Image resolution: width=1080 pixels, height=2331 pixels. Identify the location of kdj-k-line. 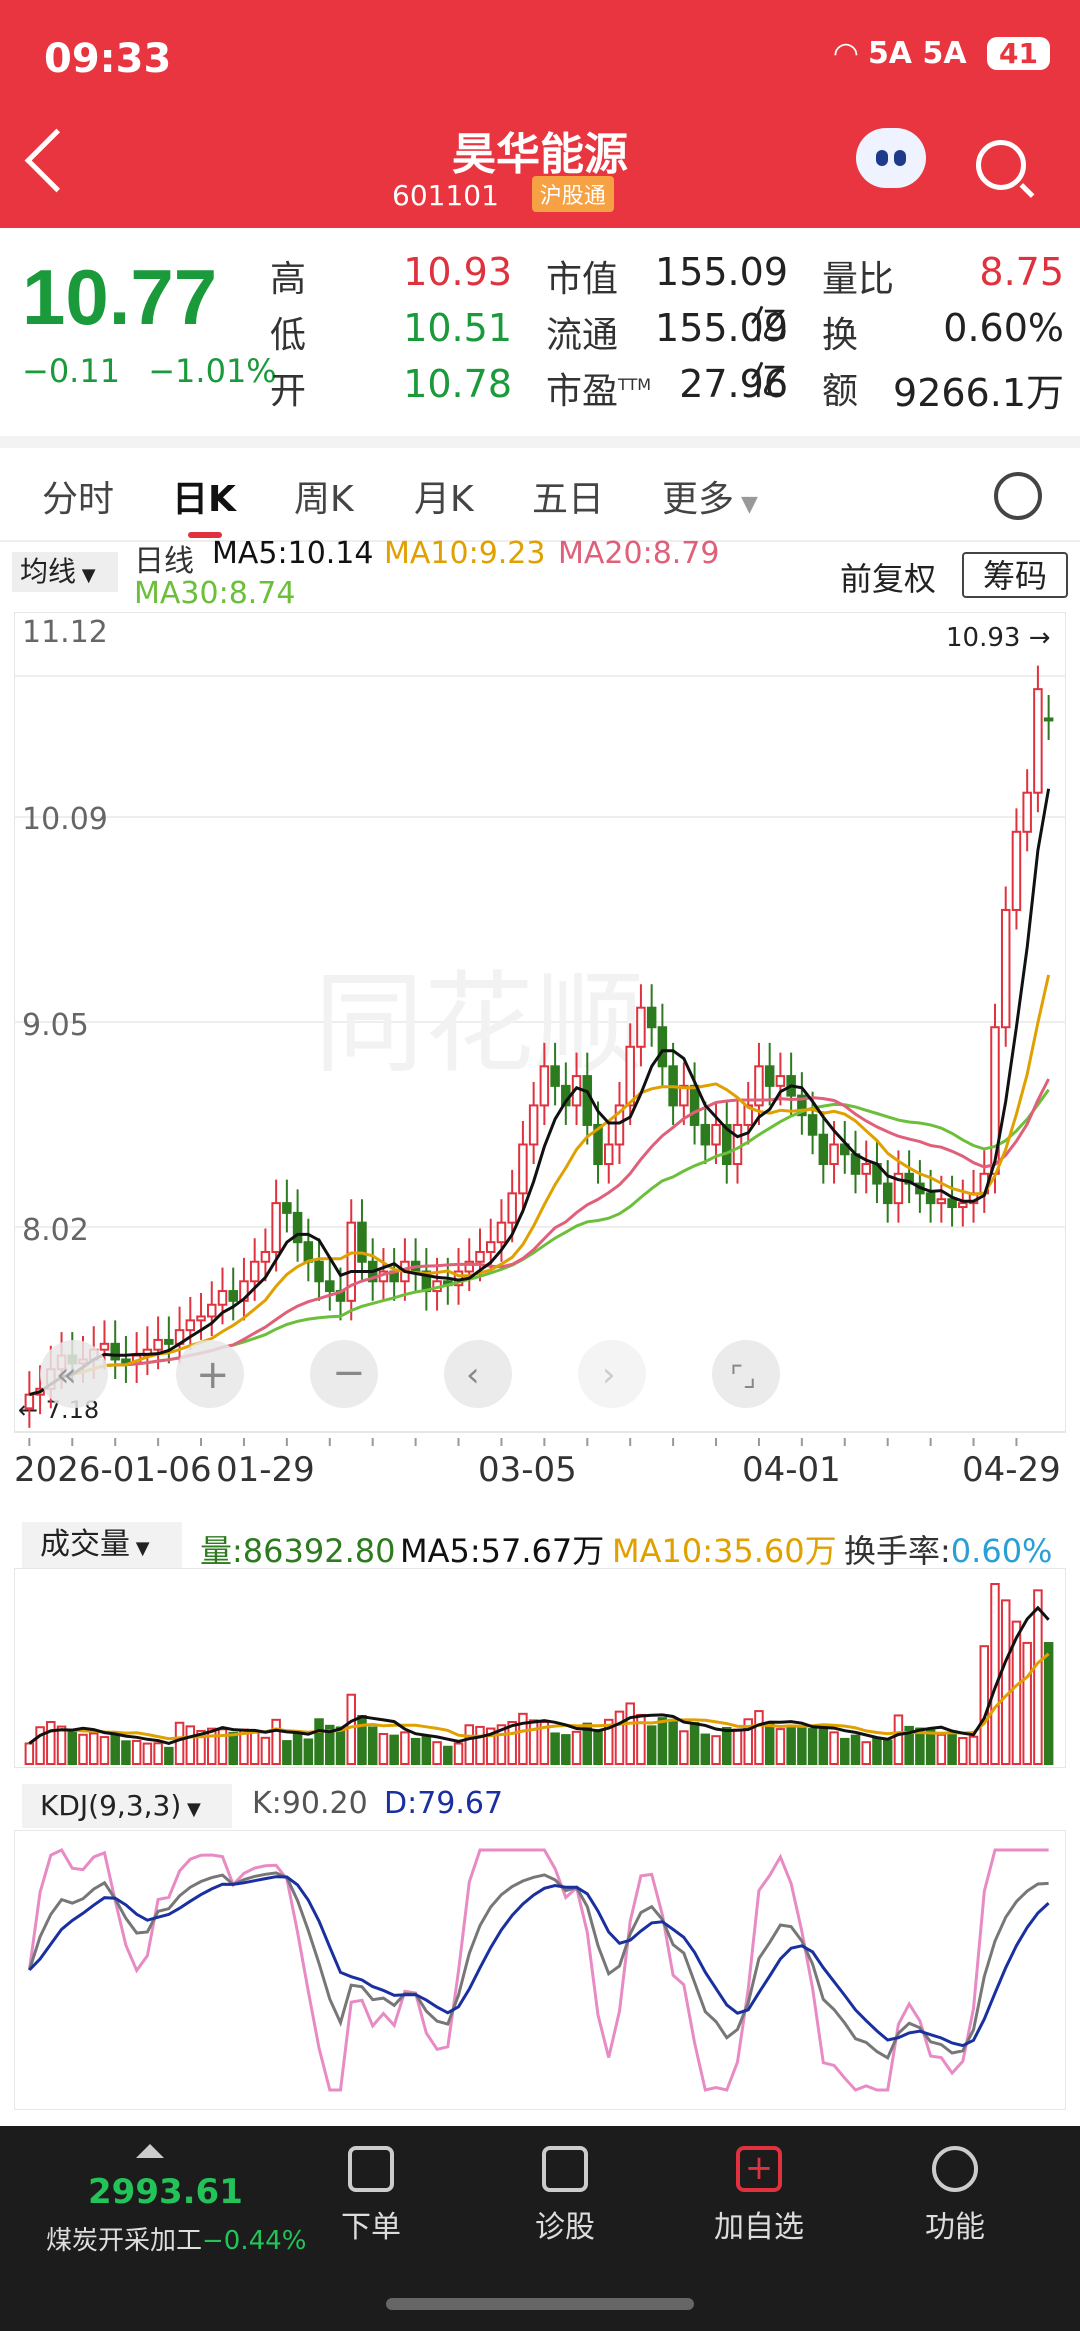
(538, 1965).